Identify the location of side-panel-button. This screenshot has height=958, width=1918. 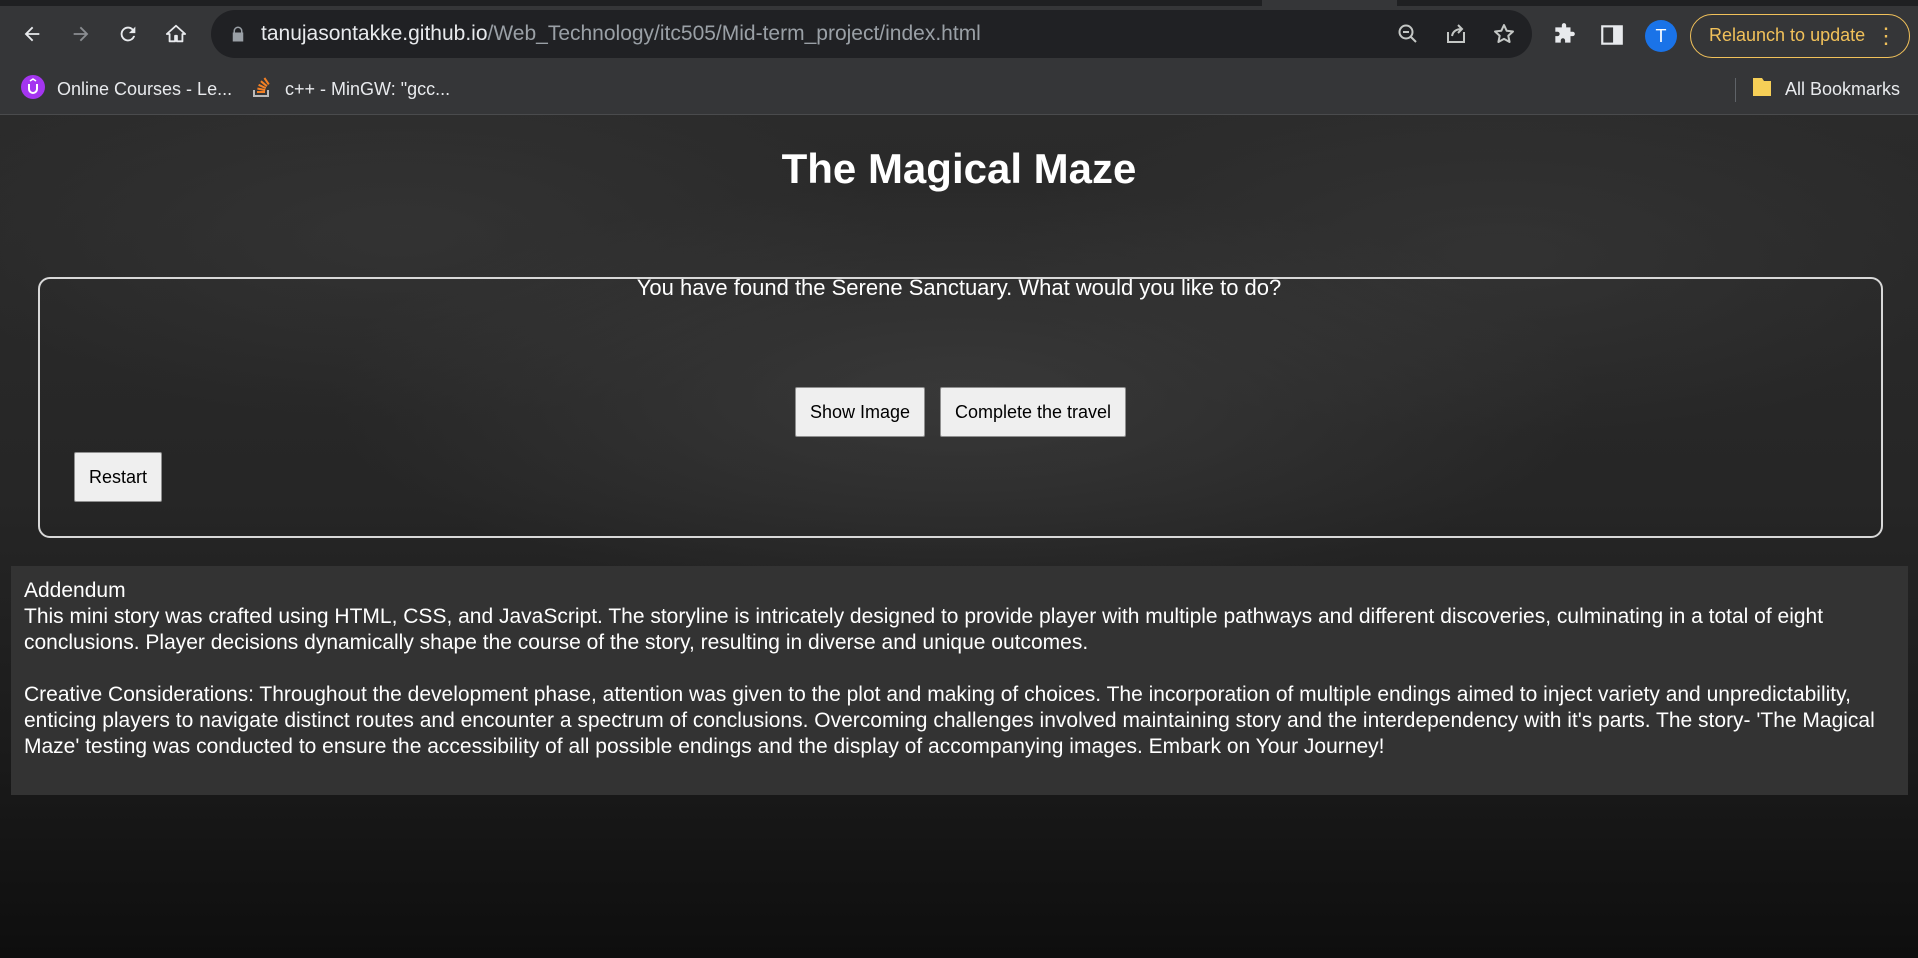
(1612, 35).